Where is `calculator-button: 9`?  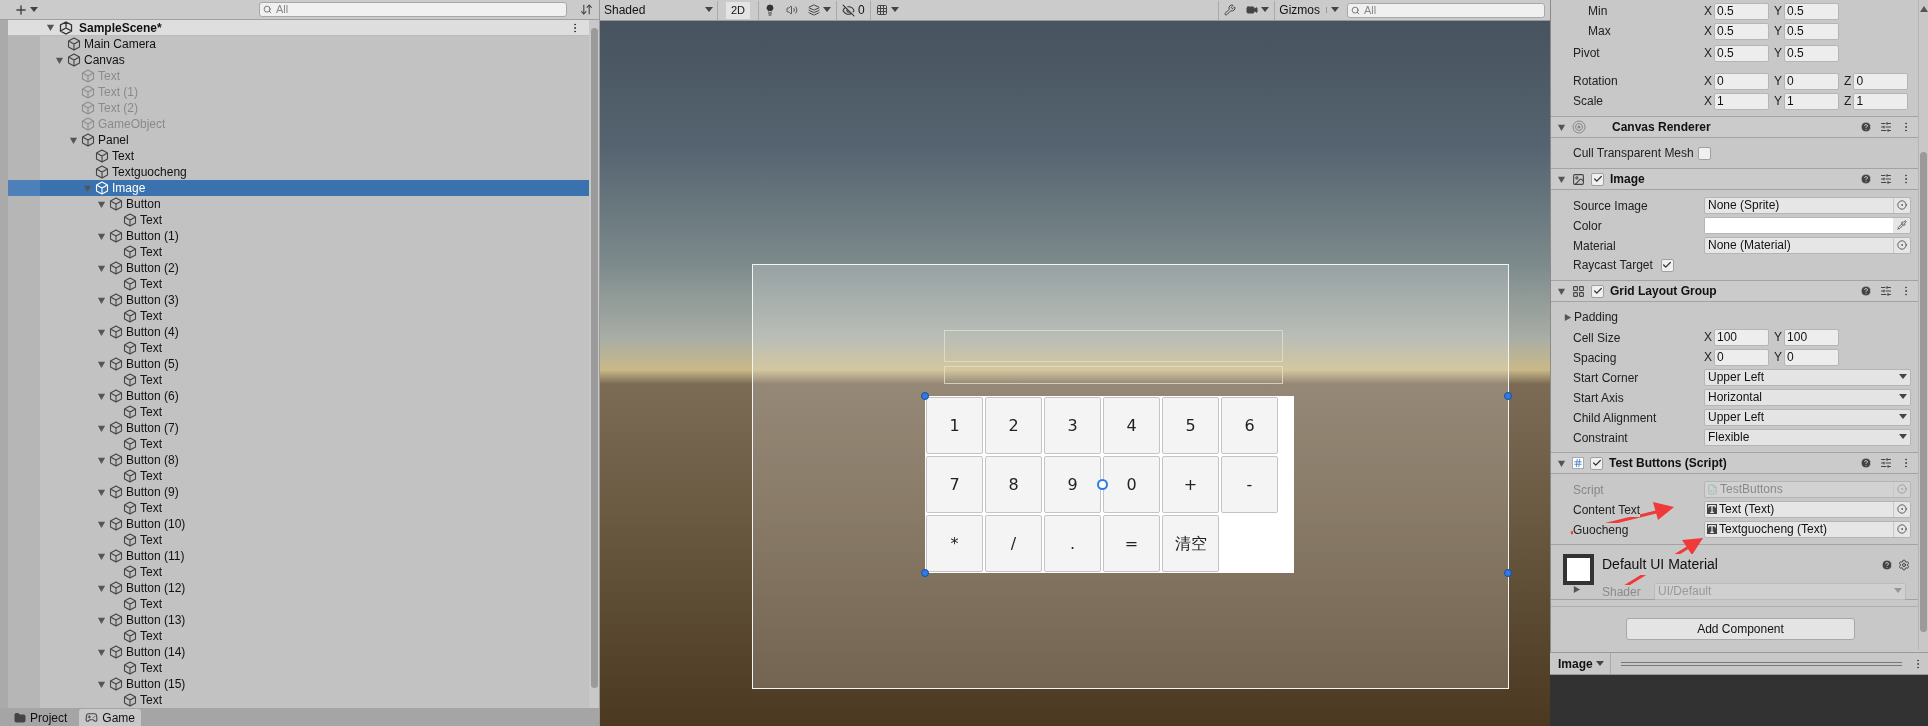
calculator-button: 9 is located at coordinates (1072, 484).